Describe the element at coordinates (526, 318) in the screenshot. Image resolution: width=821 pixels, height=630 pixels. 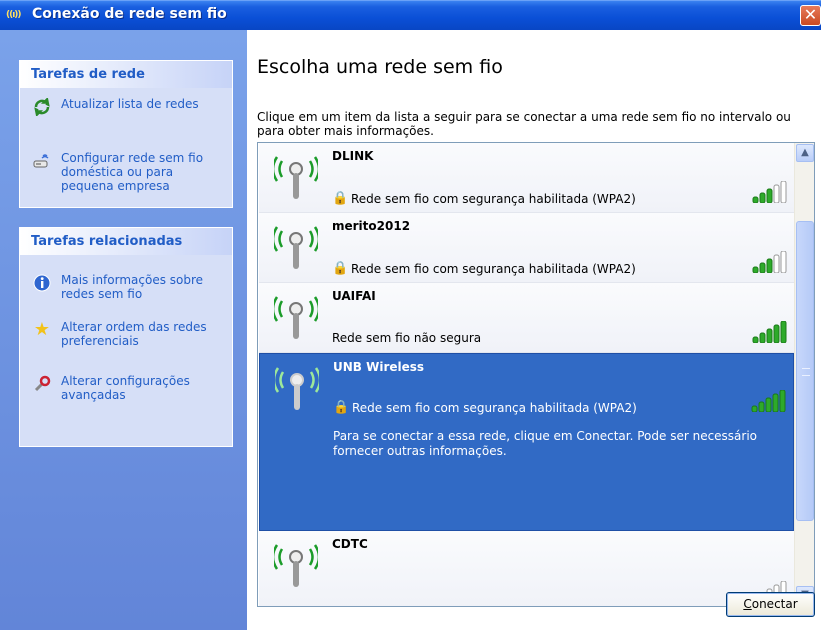
I see `network-item-uaifai: UAIFAI Rede sem fio não segura` at that location.